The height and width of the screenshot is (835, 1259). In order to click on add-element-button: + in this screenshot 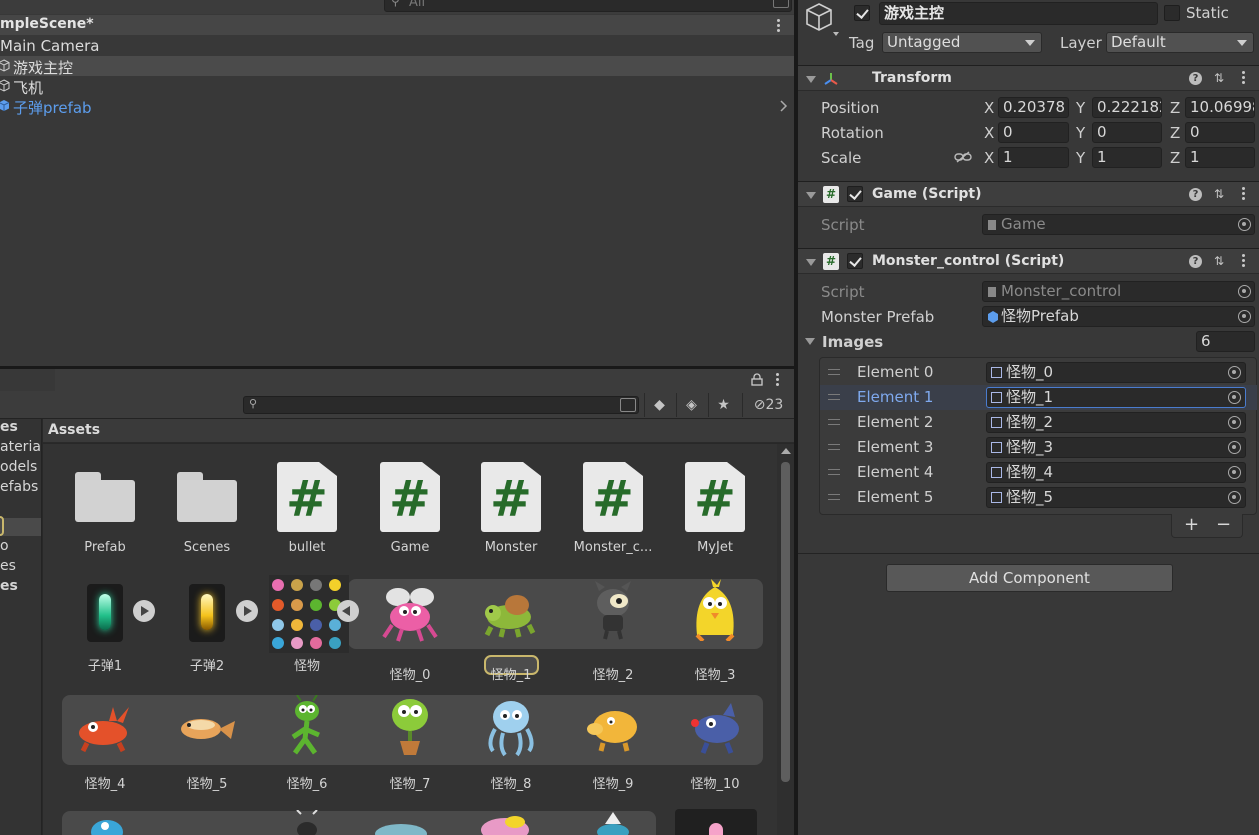, I will do `click(1191, 524)`.